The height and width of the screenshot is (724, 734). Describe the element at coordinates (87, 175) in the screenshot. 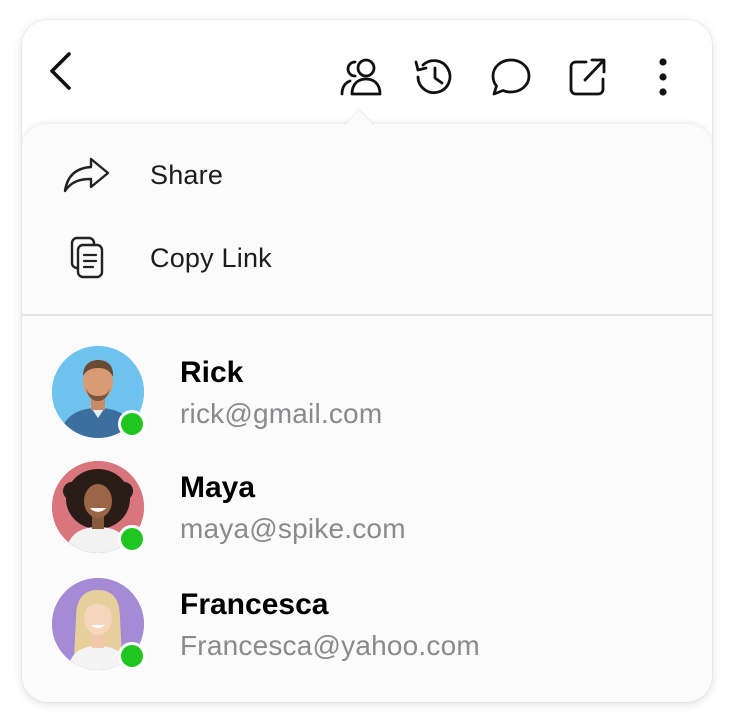

I see `share-arrow-icon` at that location.